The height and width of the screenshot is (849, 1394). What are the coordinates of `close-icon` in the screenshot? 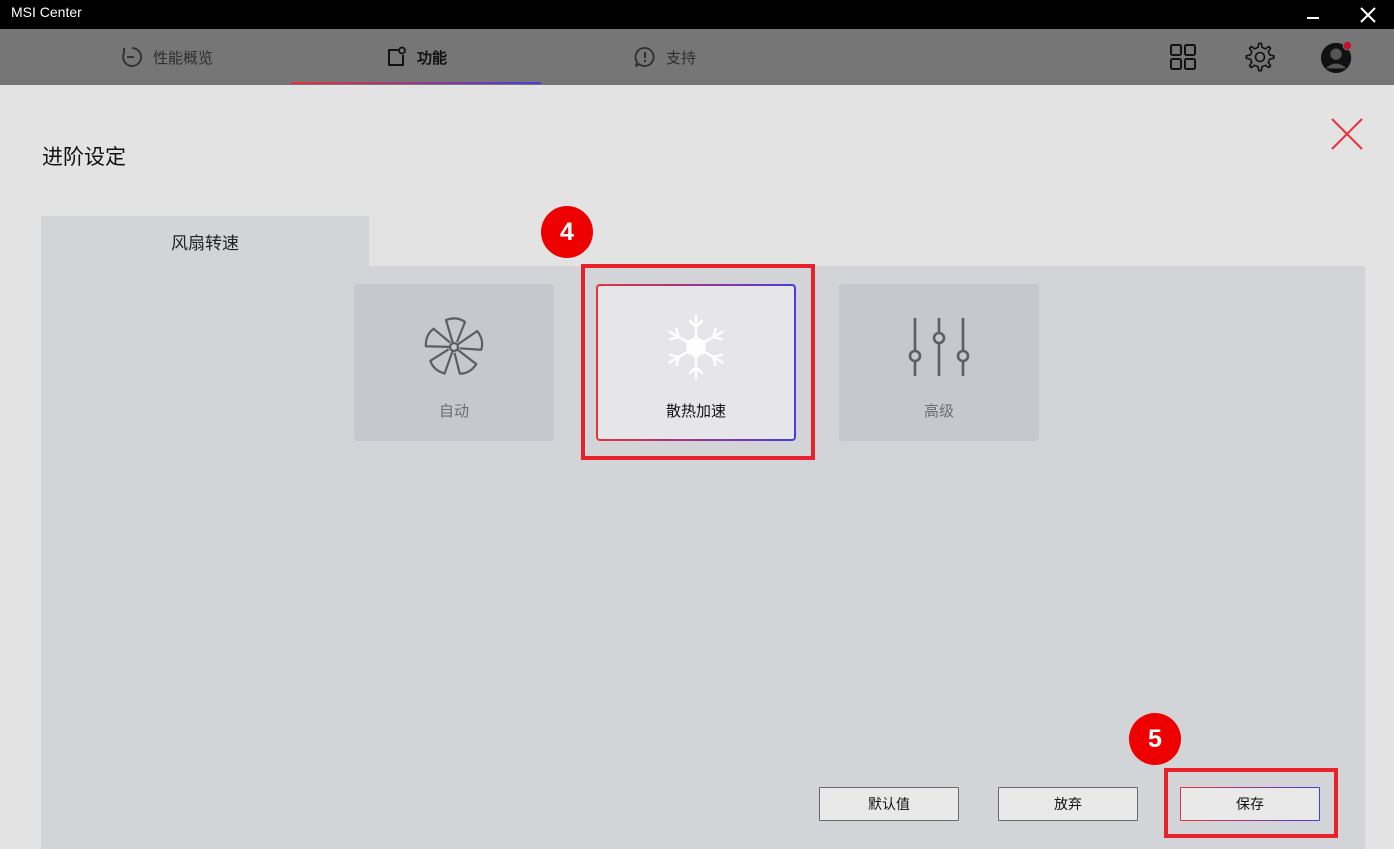 It's located at (1368, 14).